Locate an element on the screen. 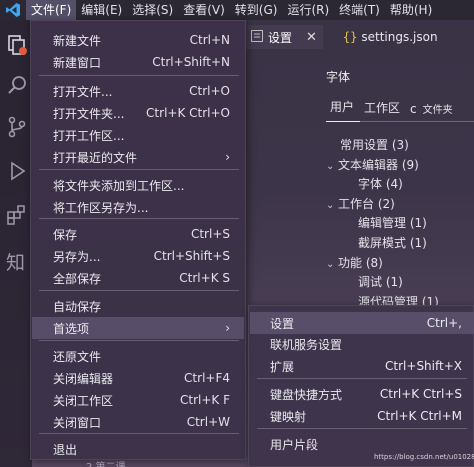 The image size is (474, 467). settings-scope-tab: 用户 is located at coordinates (343, 110).